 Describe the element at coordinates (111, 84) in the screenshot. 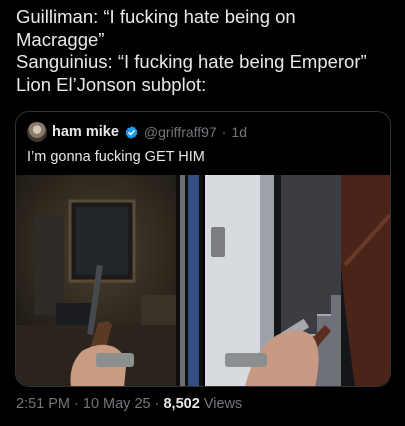

I see `post-text-line: Lion El’Jonson subplot:` at that location.